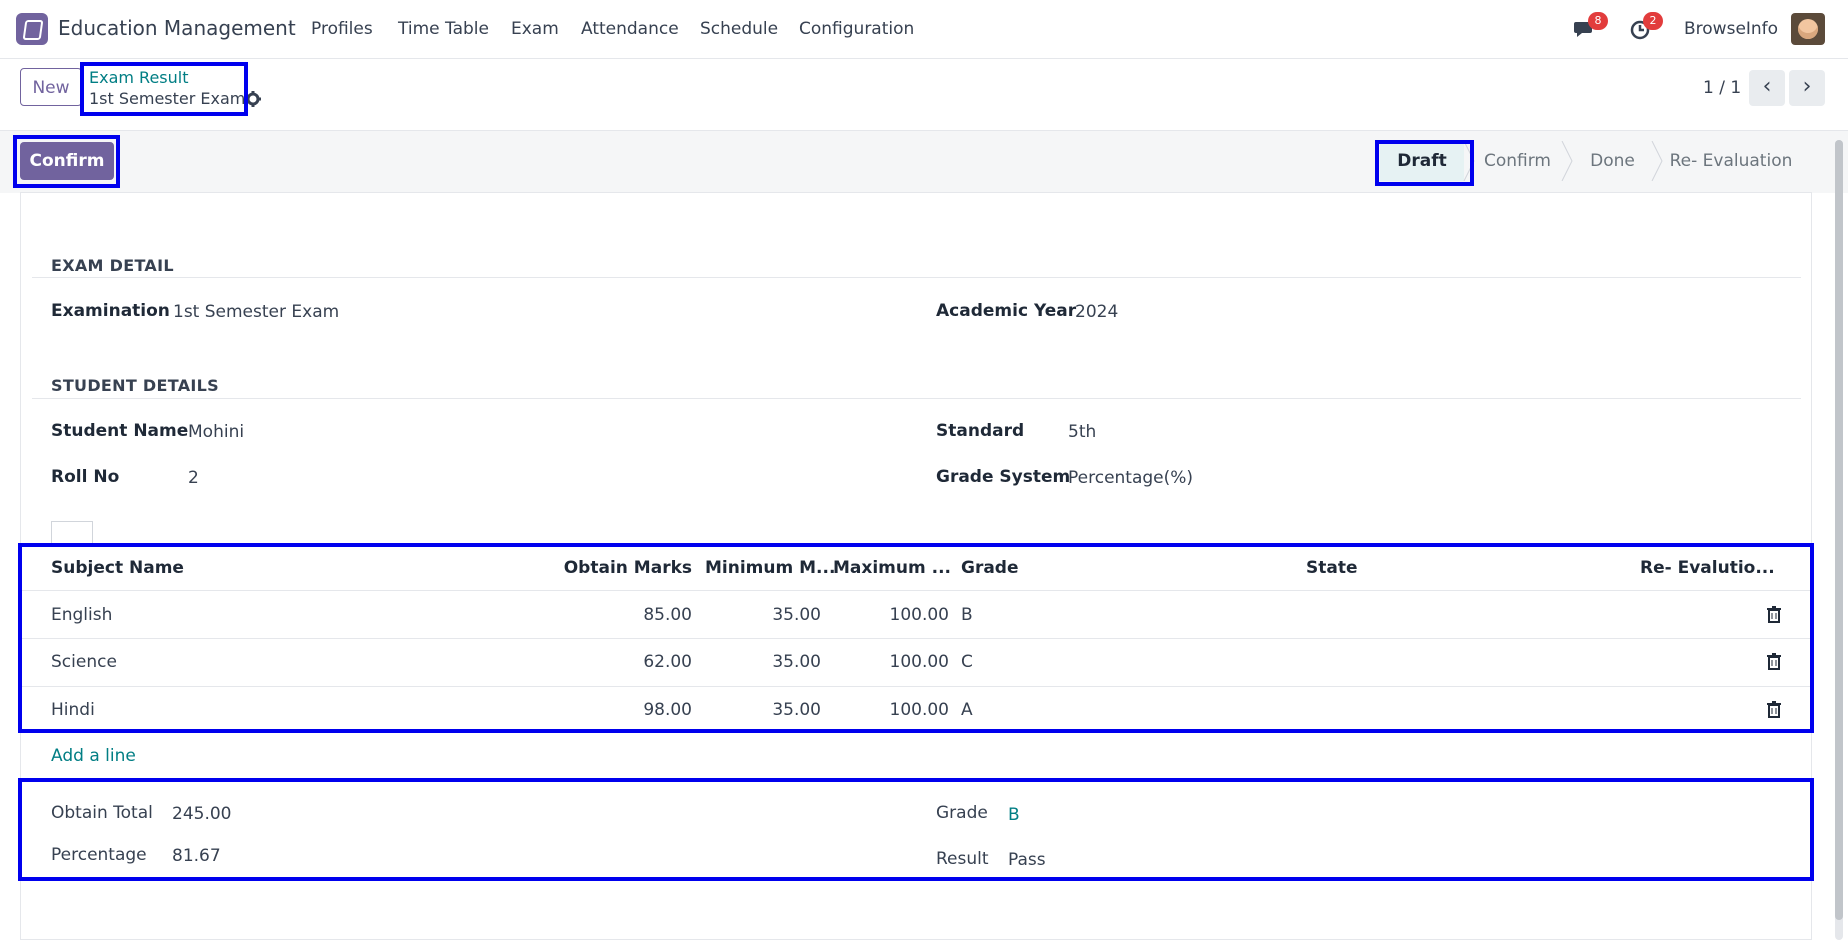 Image resolution: width=1848 pixels, height=947 pixels. Describe the element at coordinates (1006, 311) in the screenshot. I see `academic-year-label: Academic Year` at that location.